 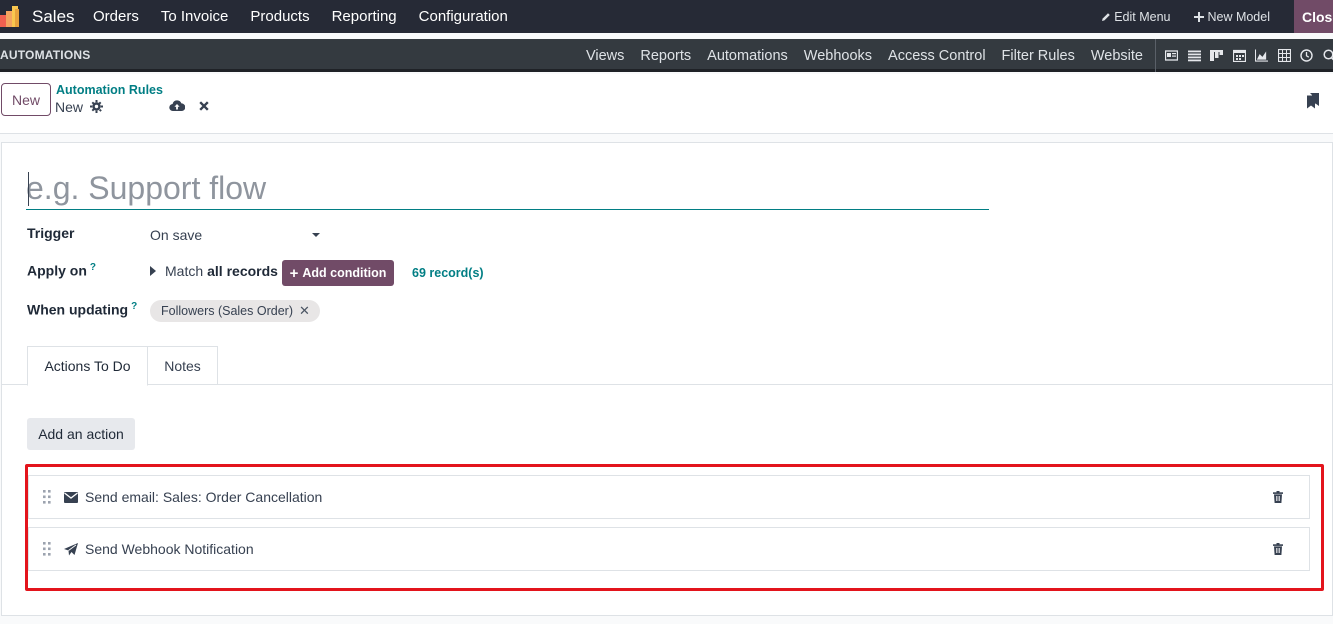 What do you see at coordinates (1313, 101) in the screenshot?
I see `bookmark-icon` at bounding box center [1313, 101].